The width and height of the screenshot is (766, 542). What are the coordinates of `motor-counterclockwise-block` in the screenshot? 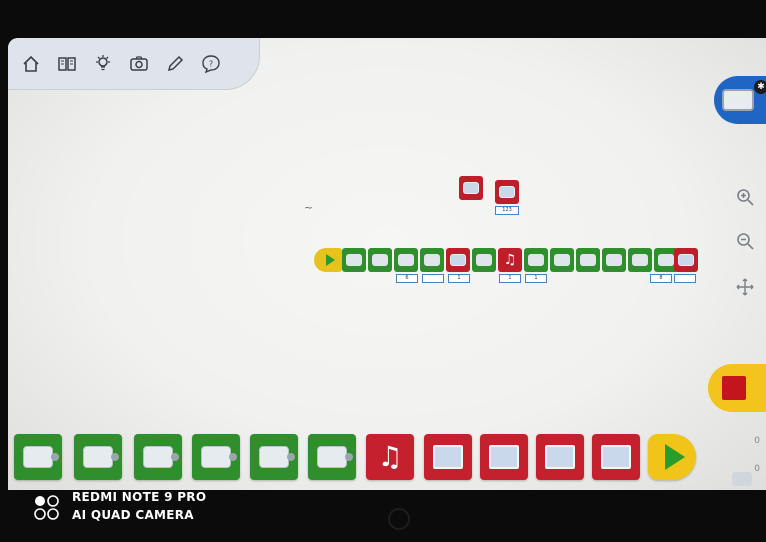 It's located at (216, 457).